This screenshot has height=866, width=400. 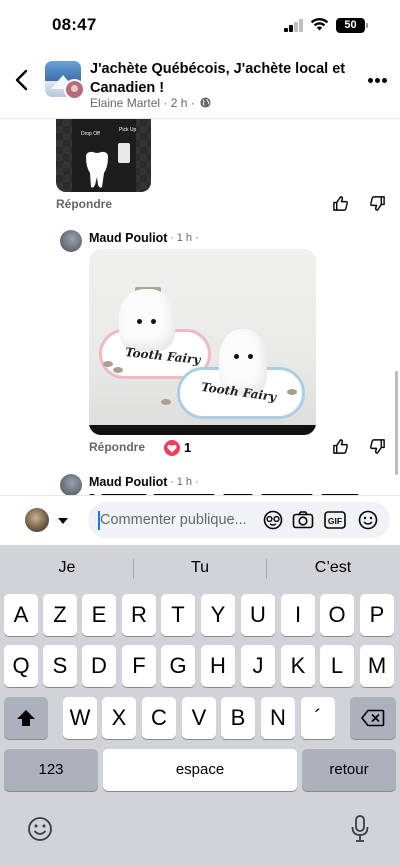 I want to click on key: Z, so click(x=60, y=615).